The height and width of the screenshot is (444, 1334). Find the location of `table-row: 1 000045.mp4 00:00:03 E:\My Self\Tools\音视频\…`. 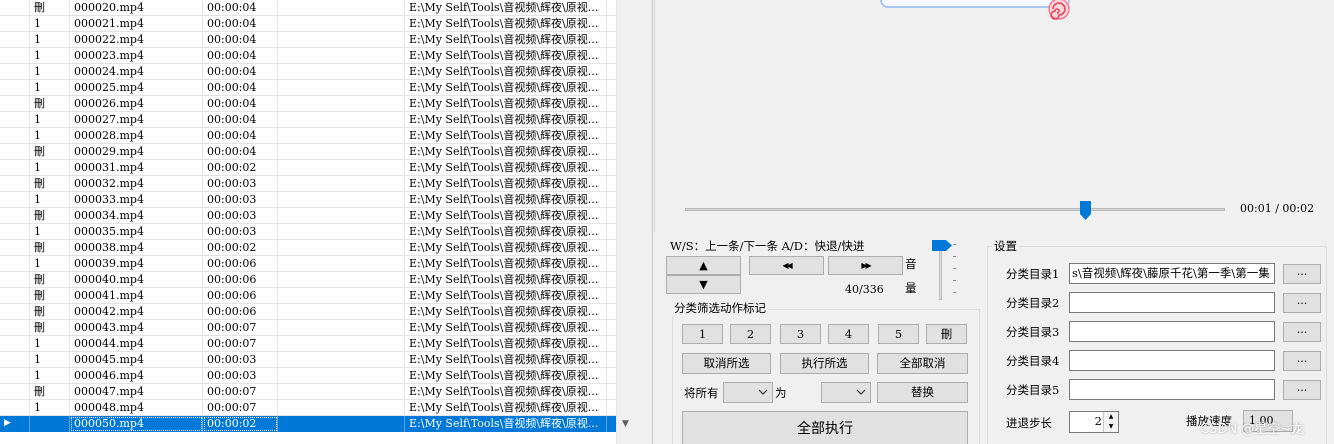

table-row: 1 000045.mp4 00:00:03 E:\My Self\Tools\音视频\… is located at coordinates (308, 360).